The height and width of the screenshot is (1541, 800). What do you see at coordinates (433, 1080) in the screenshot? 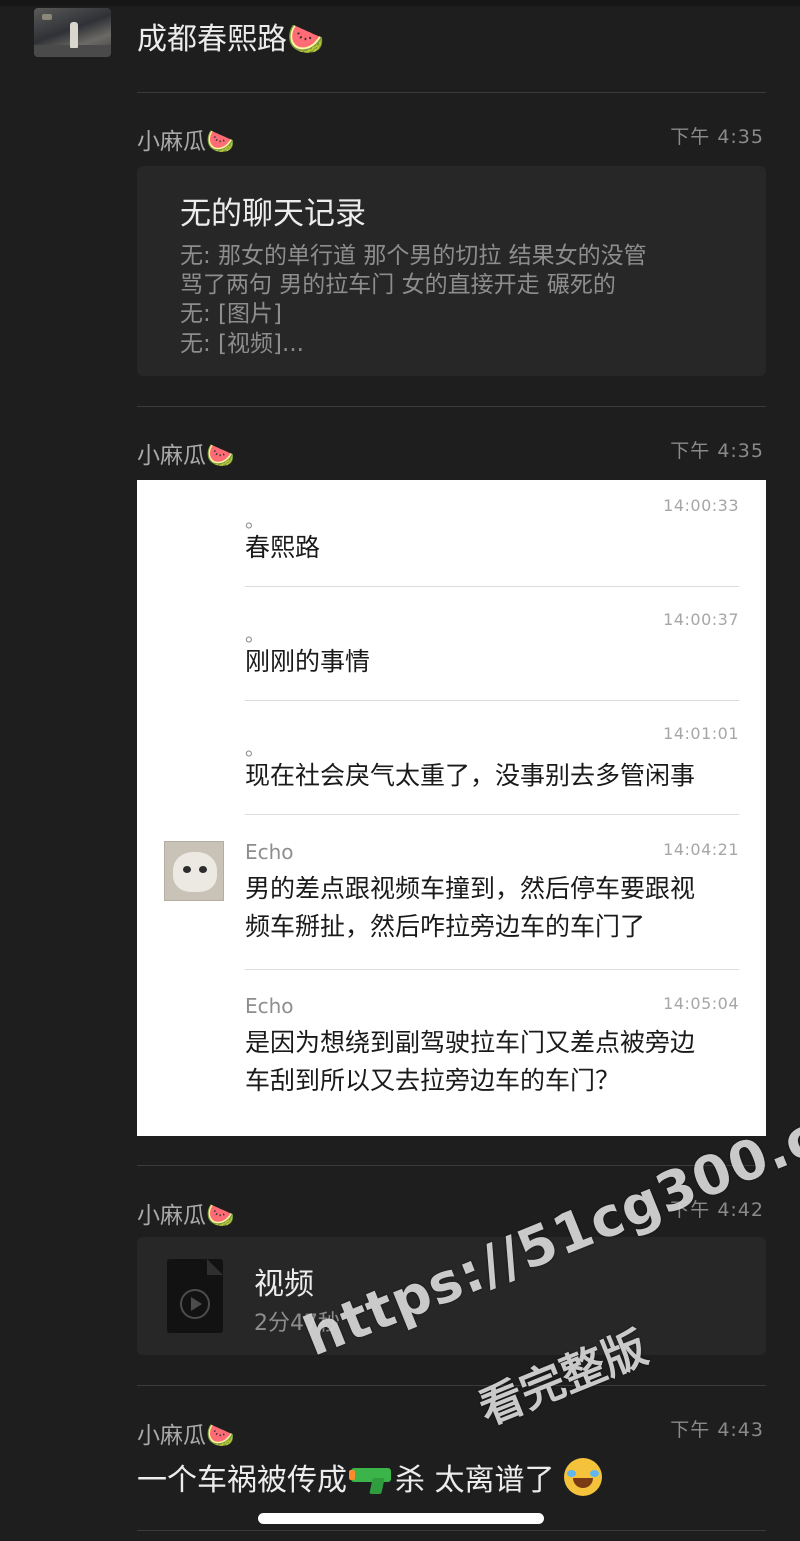
I see `forwarded-text: 车刮到所以又去拉旁边车的车门？` at bounding box center [433, 1080].